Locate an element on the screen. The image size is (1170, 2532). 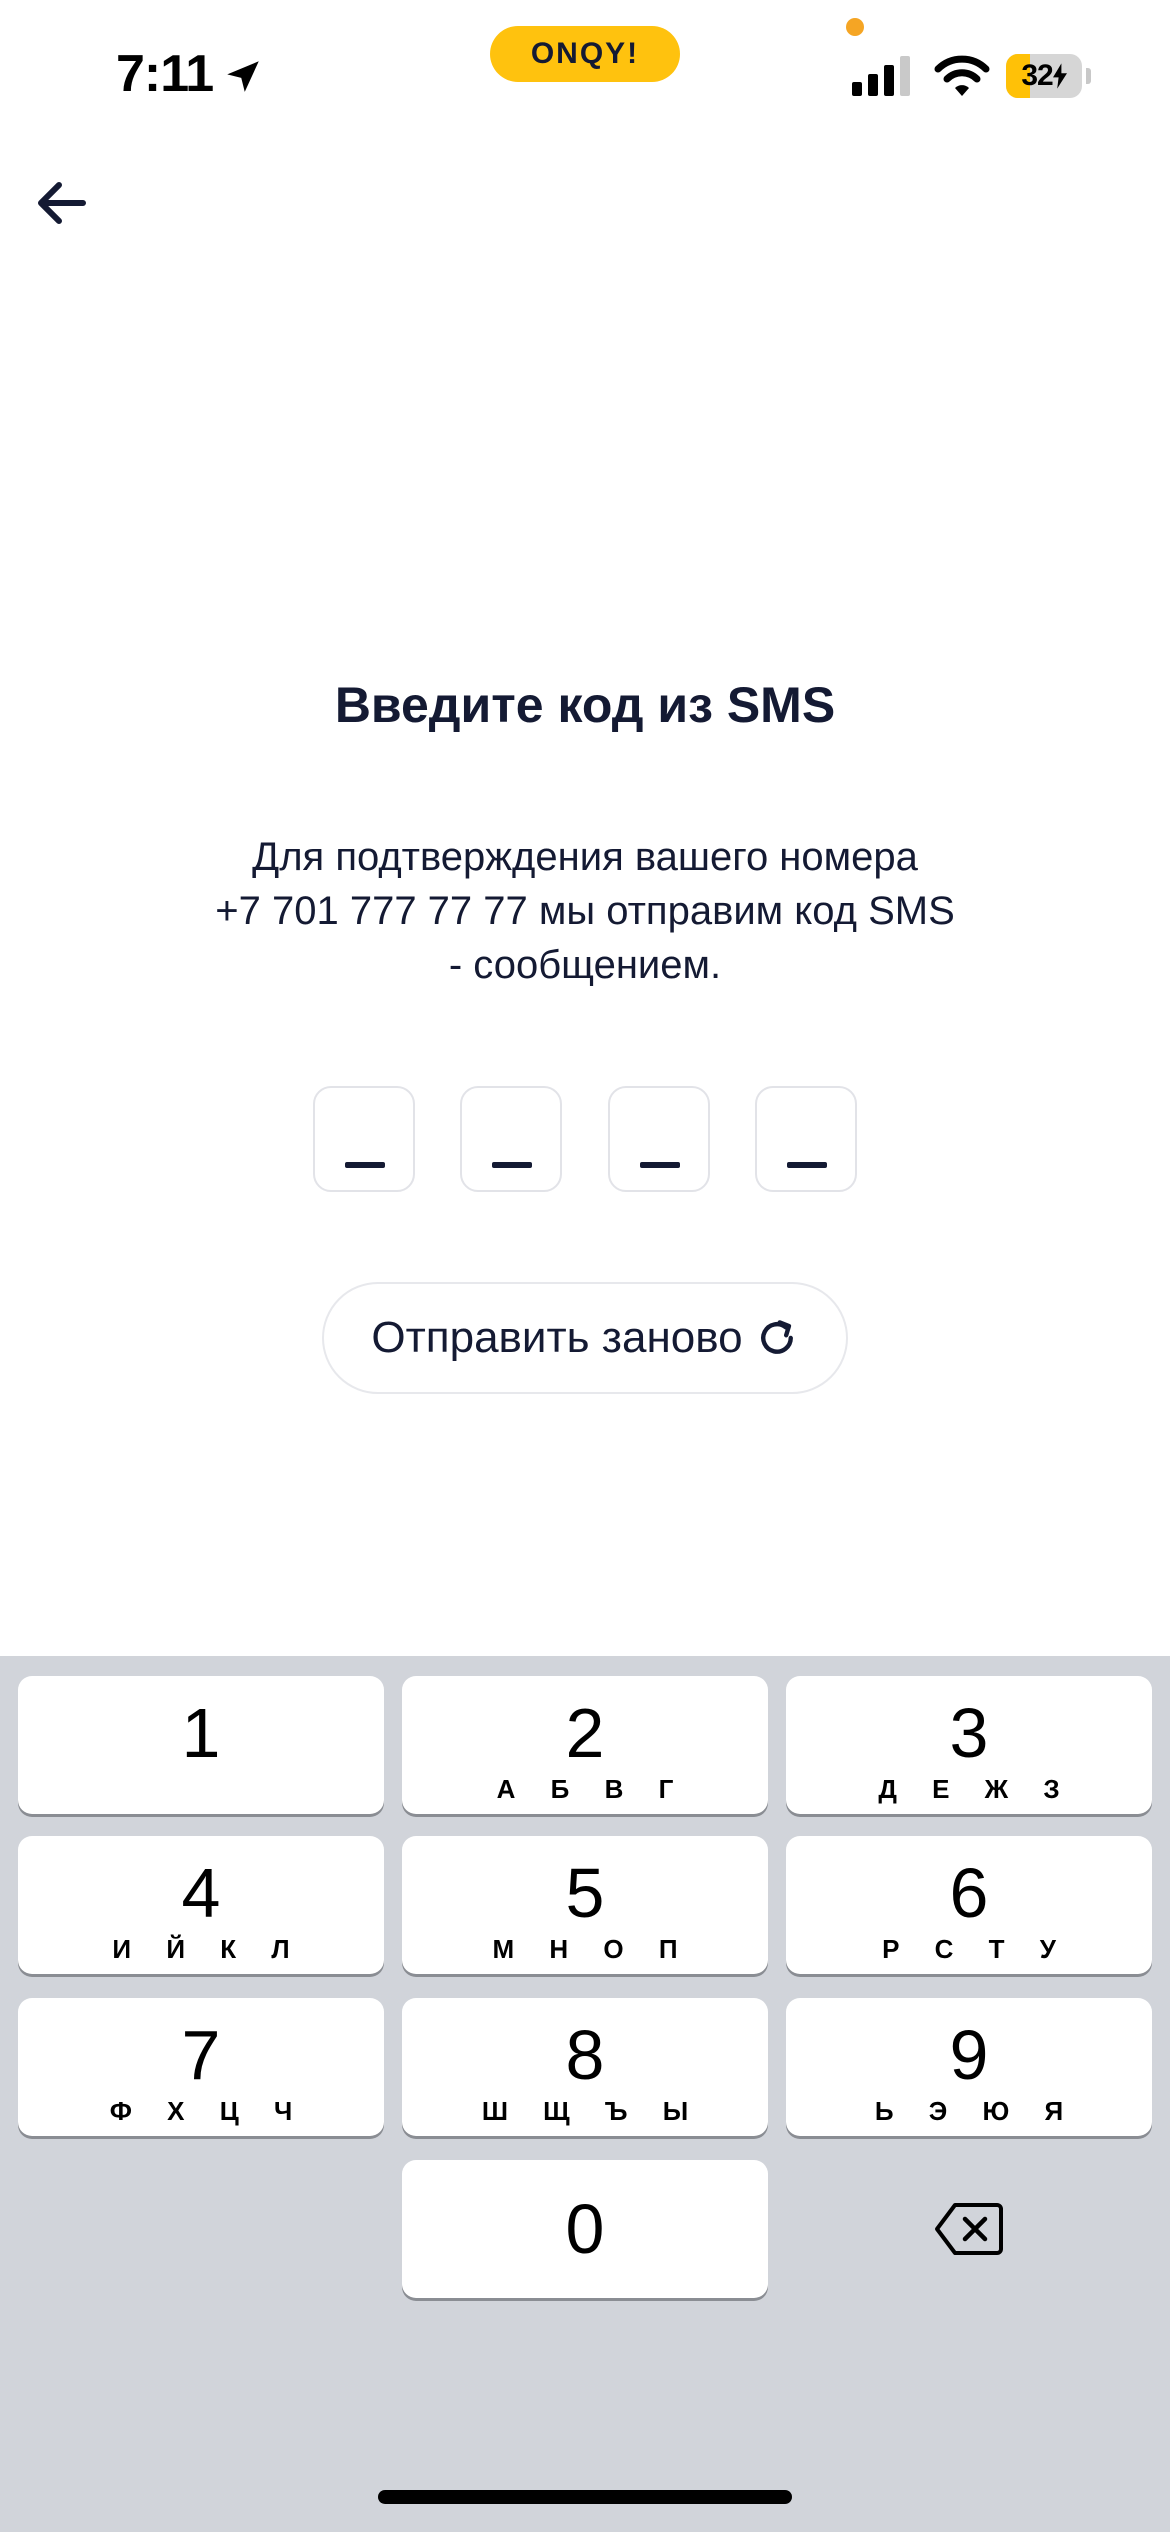
refresh-icon is located at coordinates (776, 1337).